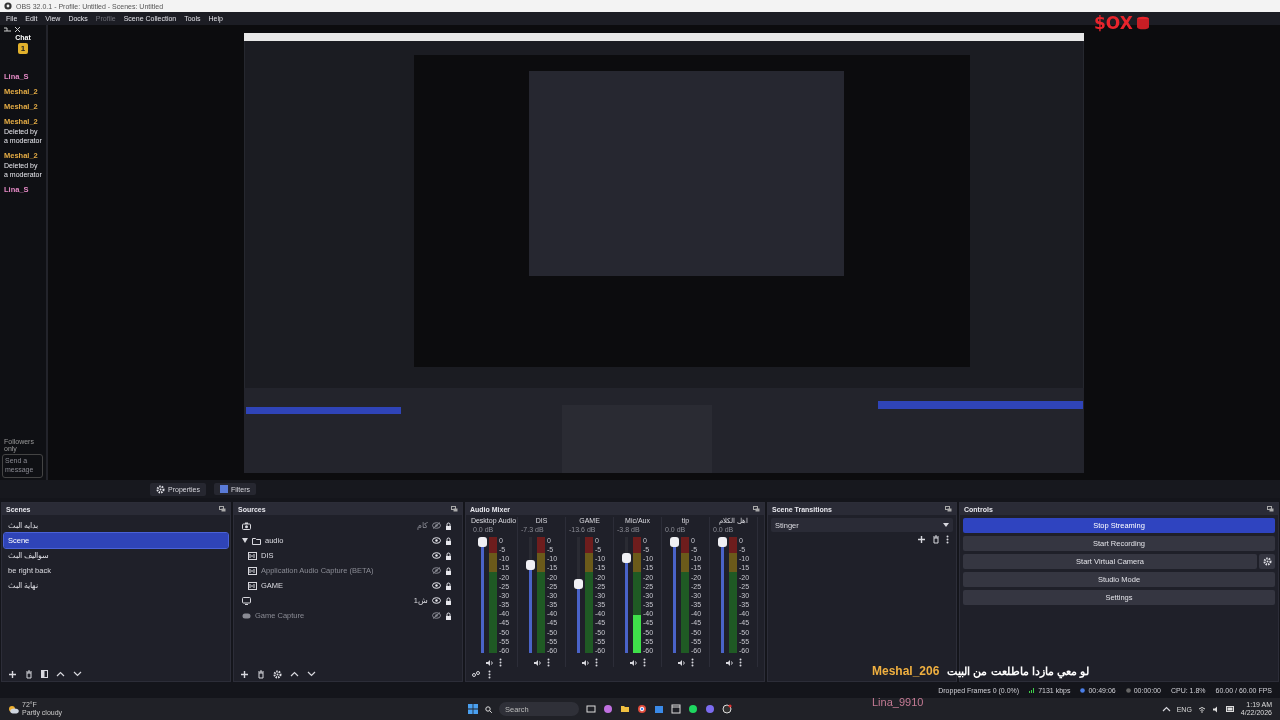 This screenshot has height=720, width=1280. Describe the element at coordinates (676, 709) in the screenshot. I see `window-icon` at that location.